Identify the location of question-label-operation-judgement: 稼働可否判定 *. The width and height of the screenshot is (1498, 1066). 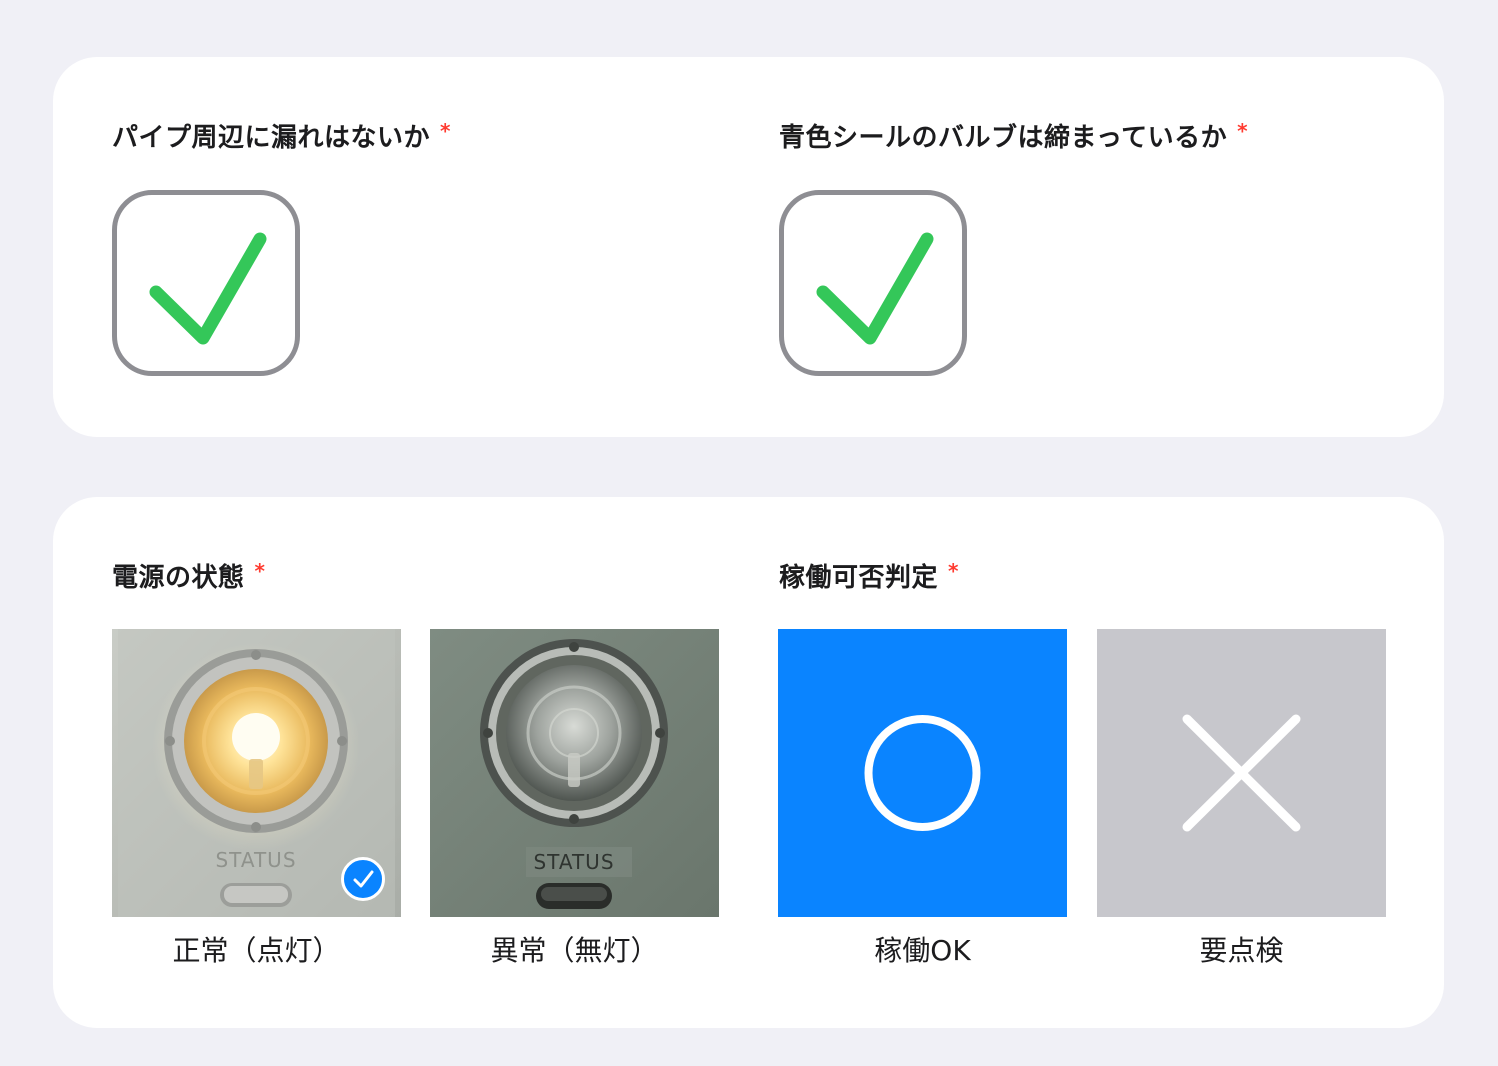
(869, 575).